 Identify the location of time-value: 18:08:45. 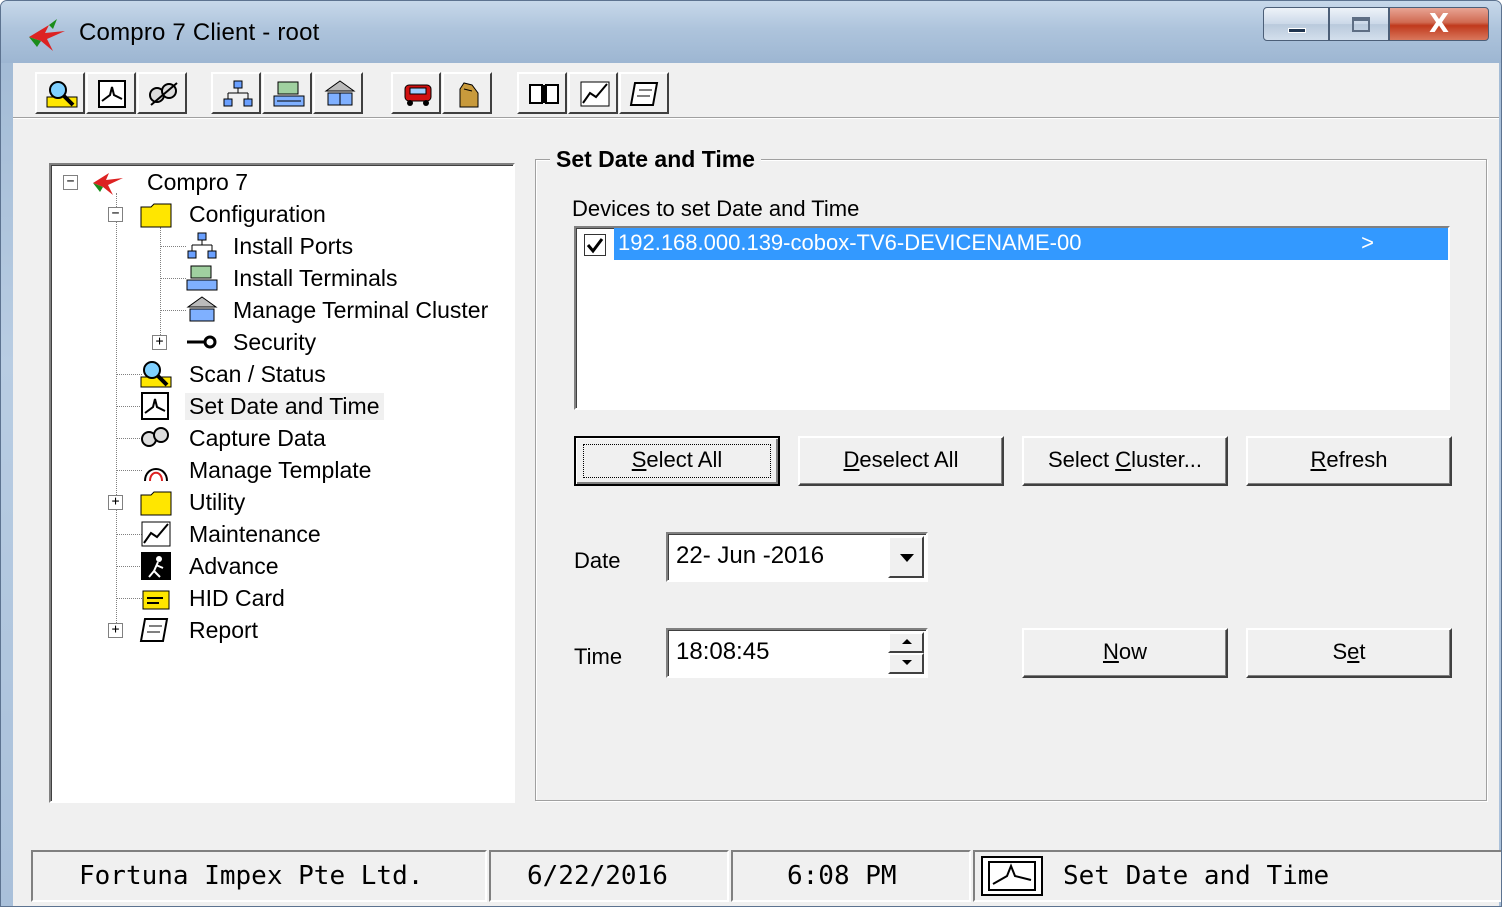
(723, 651).